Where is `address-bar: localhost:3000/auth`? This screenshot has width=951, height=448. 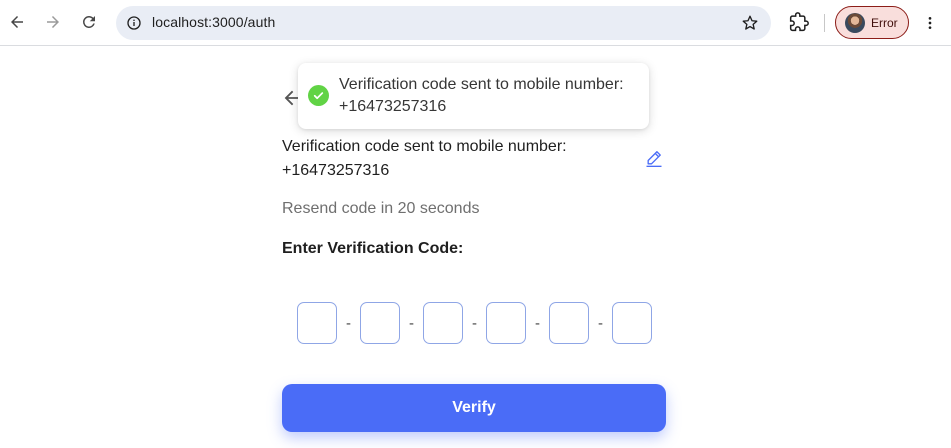 address-bar: localhost:3000/auth is located at coordinates (443, 23).